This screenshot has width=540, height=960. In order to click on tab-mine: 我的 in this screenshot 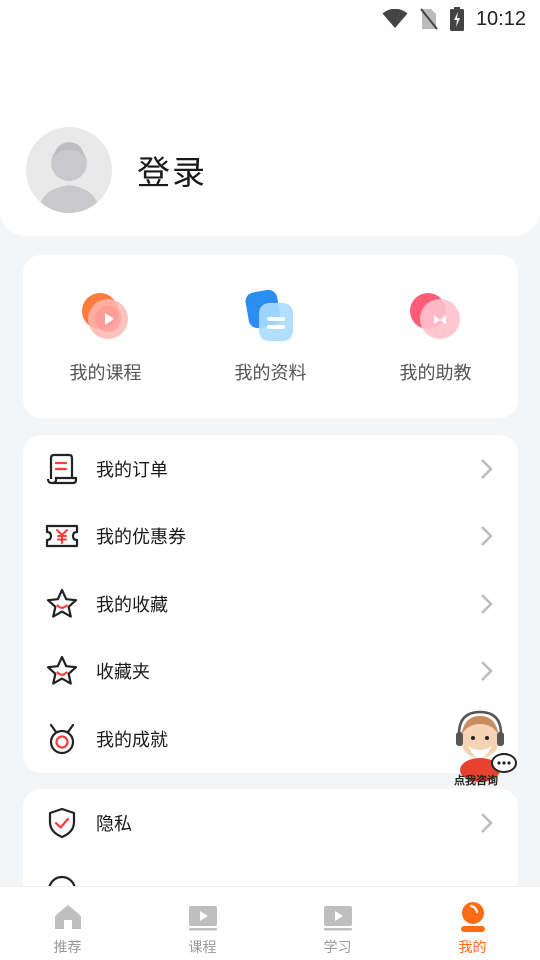, I will do `click(472, 923)`.